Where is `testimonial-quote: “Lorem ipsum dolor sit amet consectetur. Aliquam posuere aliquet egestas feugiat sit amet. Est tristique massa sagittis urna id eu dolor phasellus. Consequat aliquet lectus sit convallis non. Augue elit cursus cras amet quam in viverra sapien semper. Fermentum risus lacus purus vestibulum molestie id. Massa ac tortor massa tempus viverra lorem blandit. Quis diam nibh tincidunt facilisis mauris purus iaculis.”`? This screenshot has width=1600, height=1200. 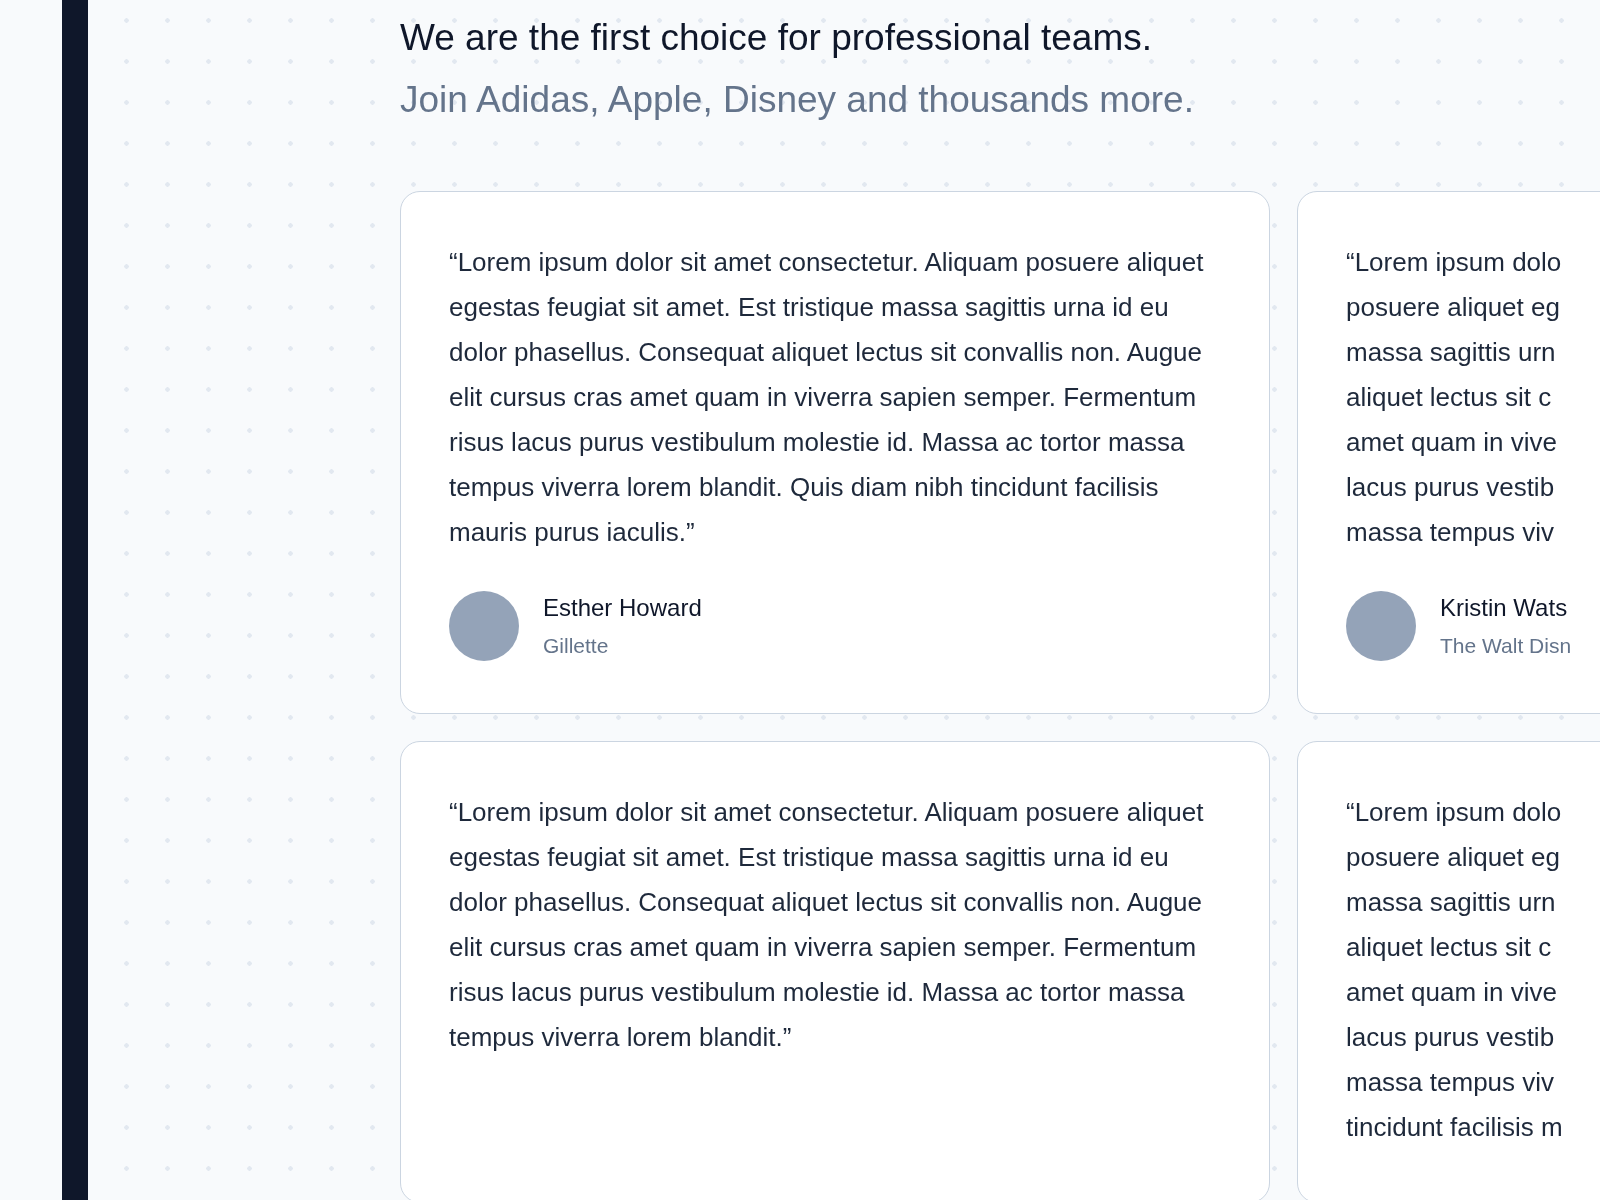
testimonial-quote: “Lorem ipsum dolor sit amet consectetur. Aliquam posuere aliquet egestas feugiat sit amet. Est tristique massa sagittis urna id eu dolor phasellus. Consequat aliquet lectus sit convallis non. Augue elit cursus cras amet quam in viverra sapien semper. Fermentum risus lacus purus vestibulum molestie id. Massa ac tortor massa tempus viverra lorem blandit. Quis diam nibh tincidunt facilisis mauris purus iaculis.” is located at coordinates (827, 397).